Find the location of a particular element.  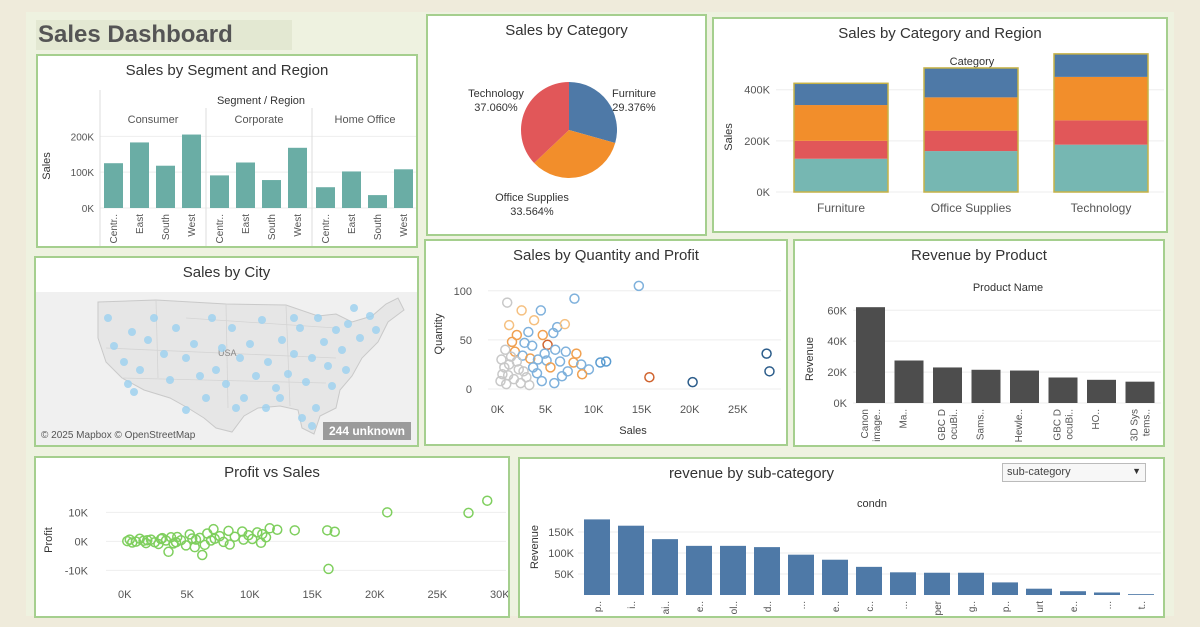

product-ylabel: Revenue is located at coordinates (810, 359).